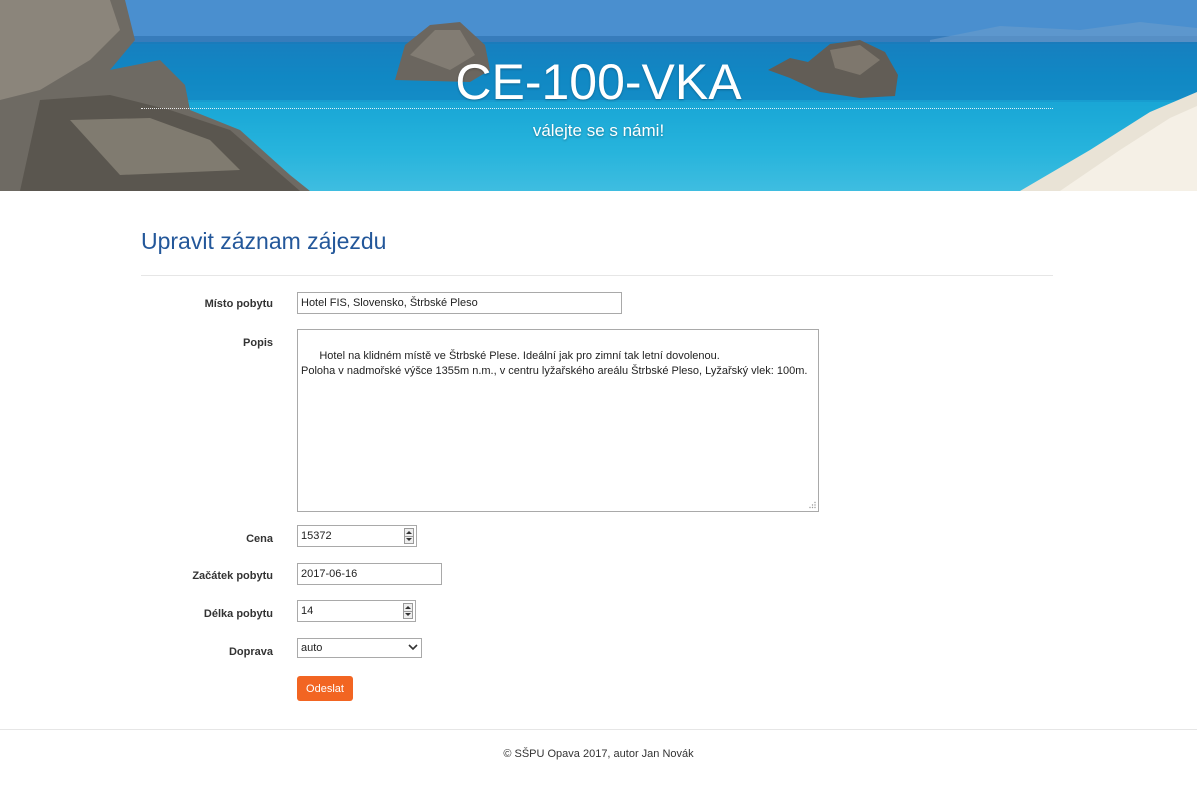 The image size is (1197, 790). I want to click on site-title: CE-100-VKA, so click(598, 82).